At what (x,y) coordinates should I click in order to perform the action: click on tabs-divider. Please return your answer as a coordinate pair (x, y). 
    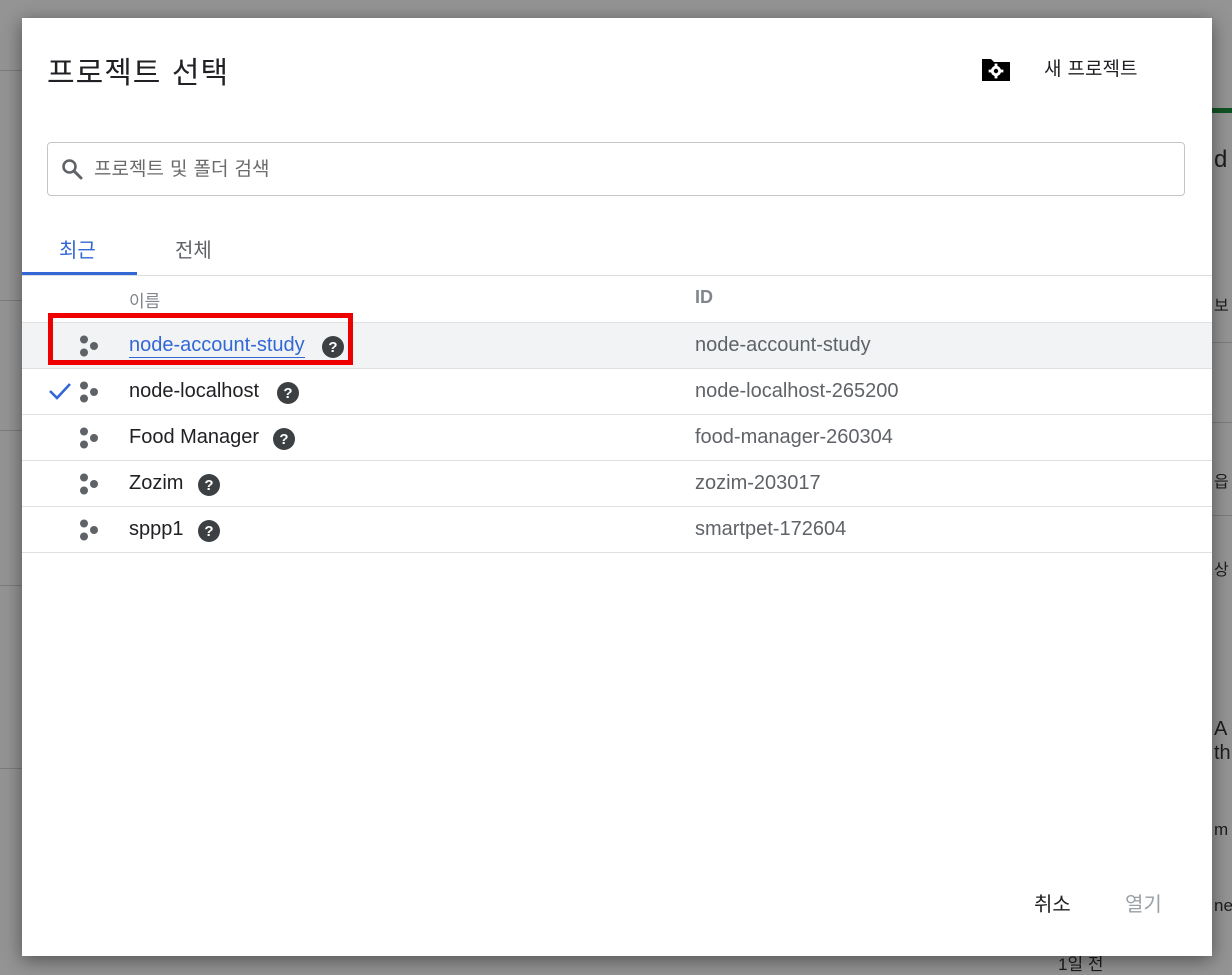
    Looking at the image, I should click on (617, 275).